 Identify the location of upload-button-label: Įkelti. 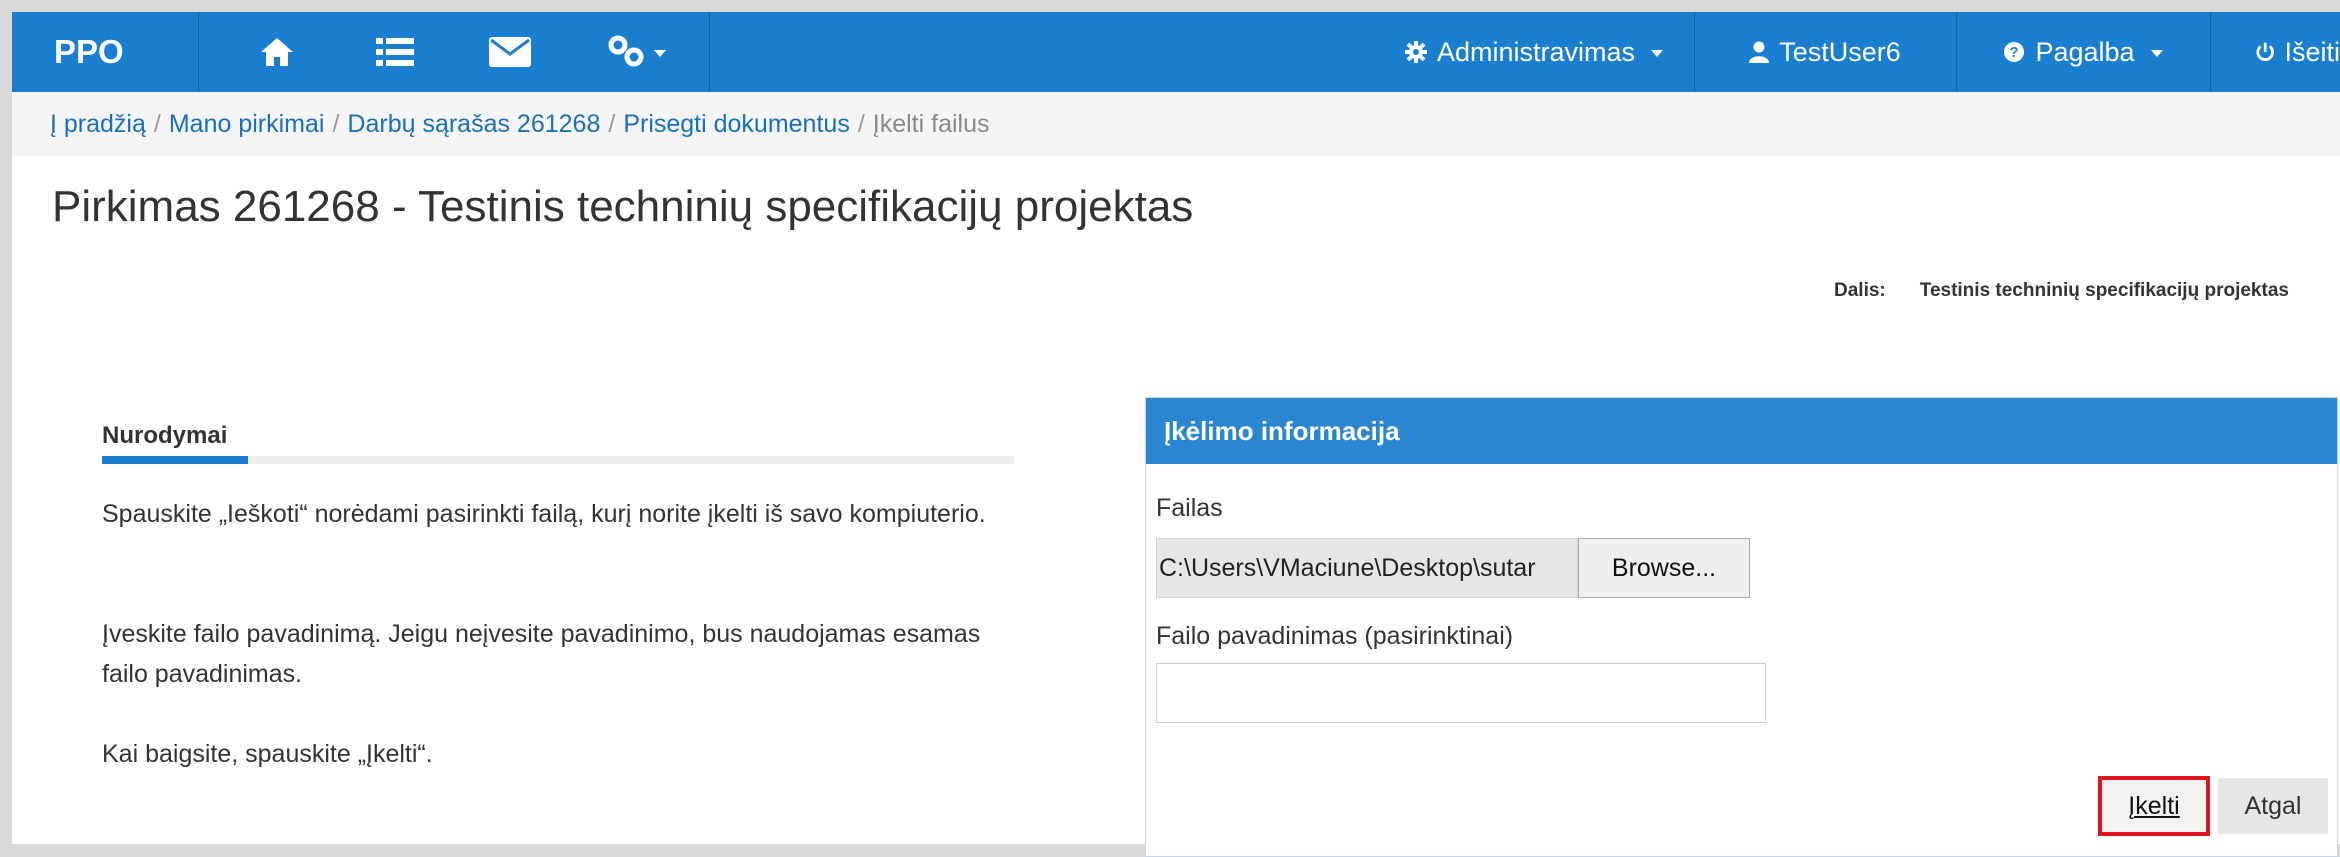
(2154, 805).